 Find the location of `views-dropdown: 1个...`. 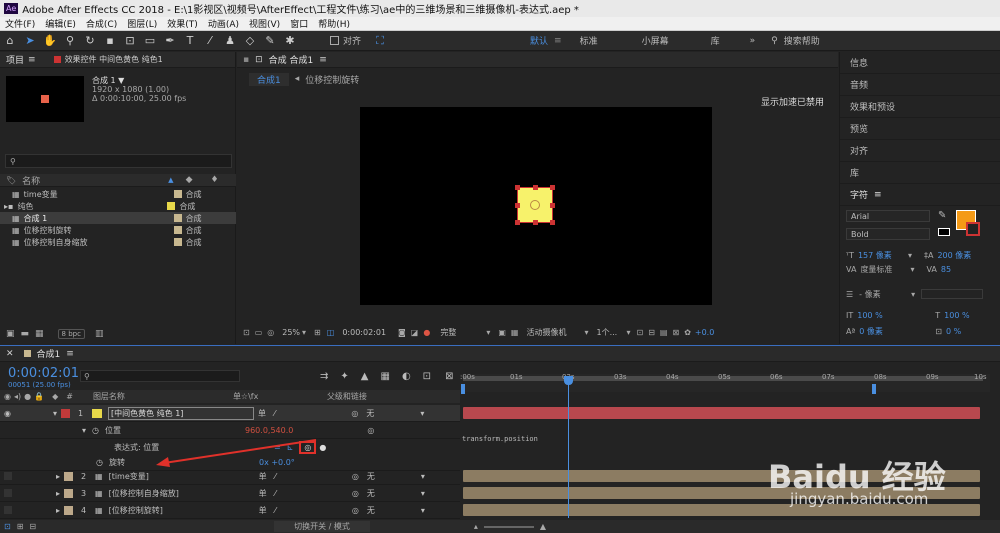

views-dropdown: 1个... is located at coordinates (612, 332).